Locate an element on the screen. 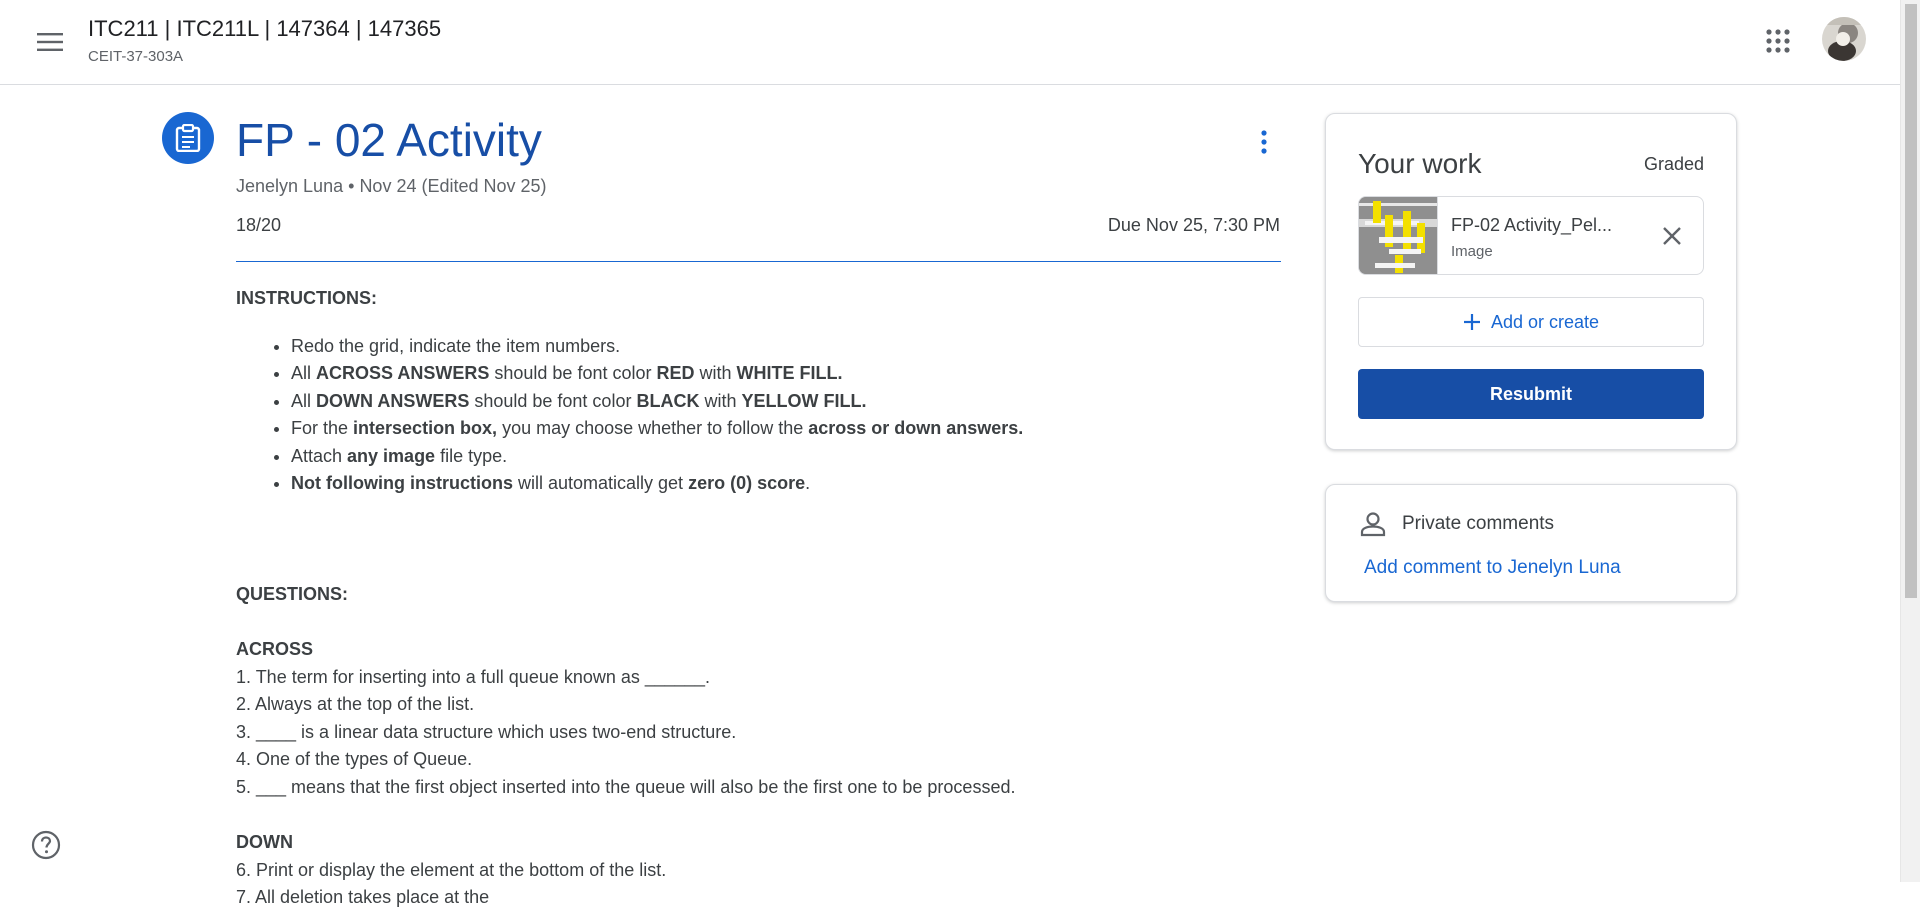 This screenshot has height=912, width=1920. attachment-thumbnail is located at coordinates (1398, 235).